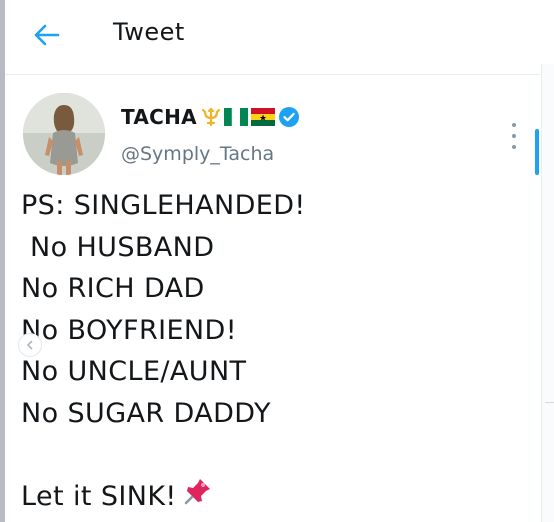 The width and height of the screenshot is (554, 522). What do you see at coordinates (113, 289) in the screenshot?
I see `tweet-line: No RICH DAD` at bounding box center [113, 289].